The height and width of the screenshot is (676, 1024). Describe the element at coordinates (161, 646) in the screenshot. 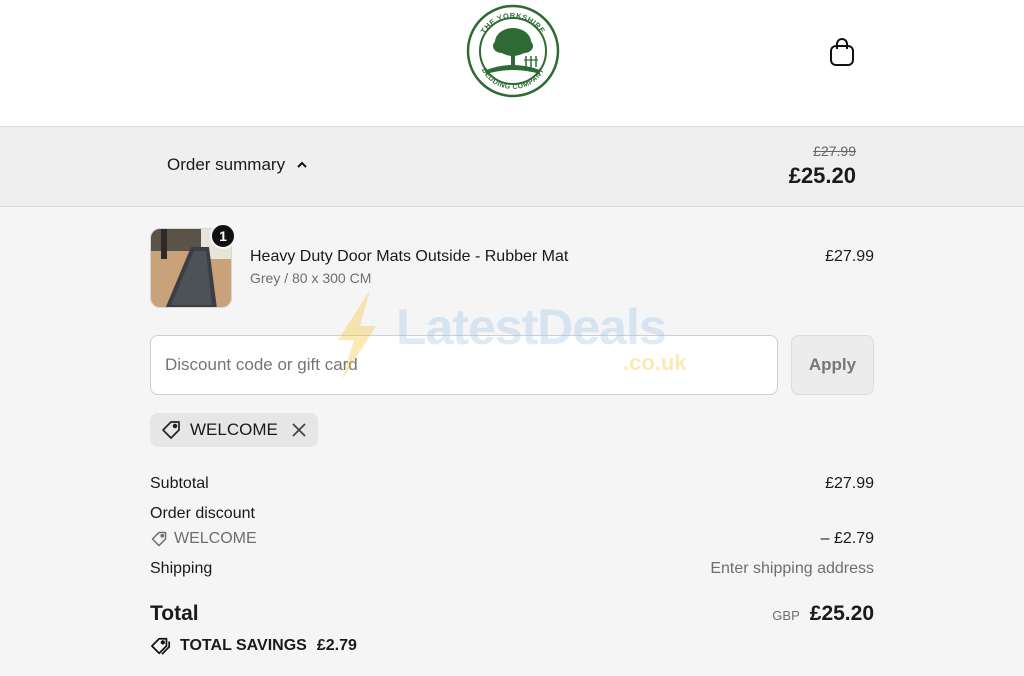

I see `tags-icon` at that location.